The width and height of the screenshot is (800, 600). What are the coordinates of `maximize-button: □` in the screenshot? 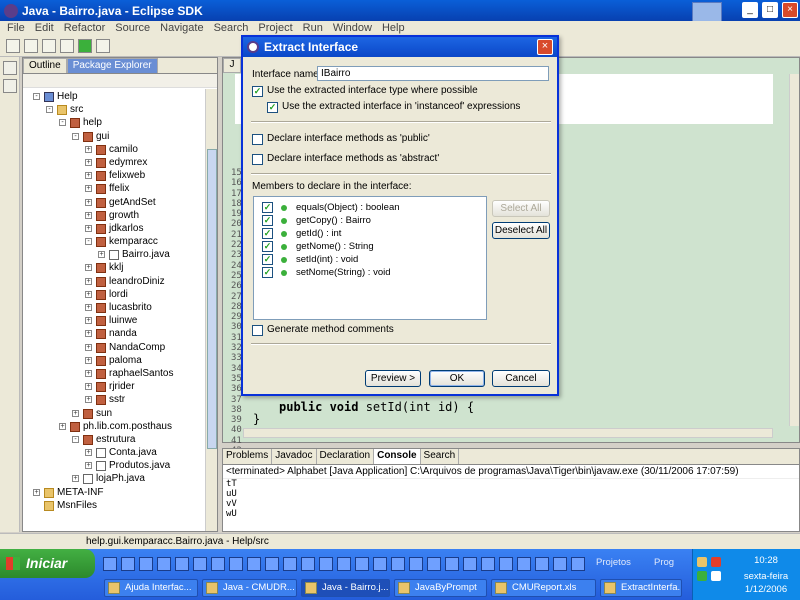 It's located at (770, 10).